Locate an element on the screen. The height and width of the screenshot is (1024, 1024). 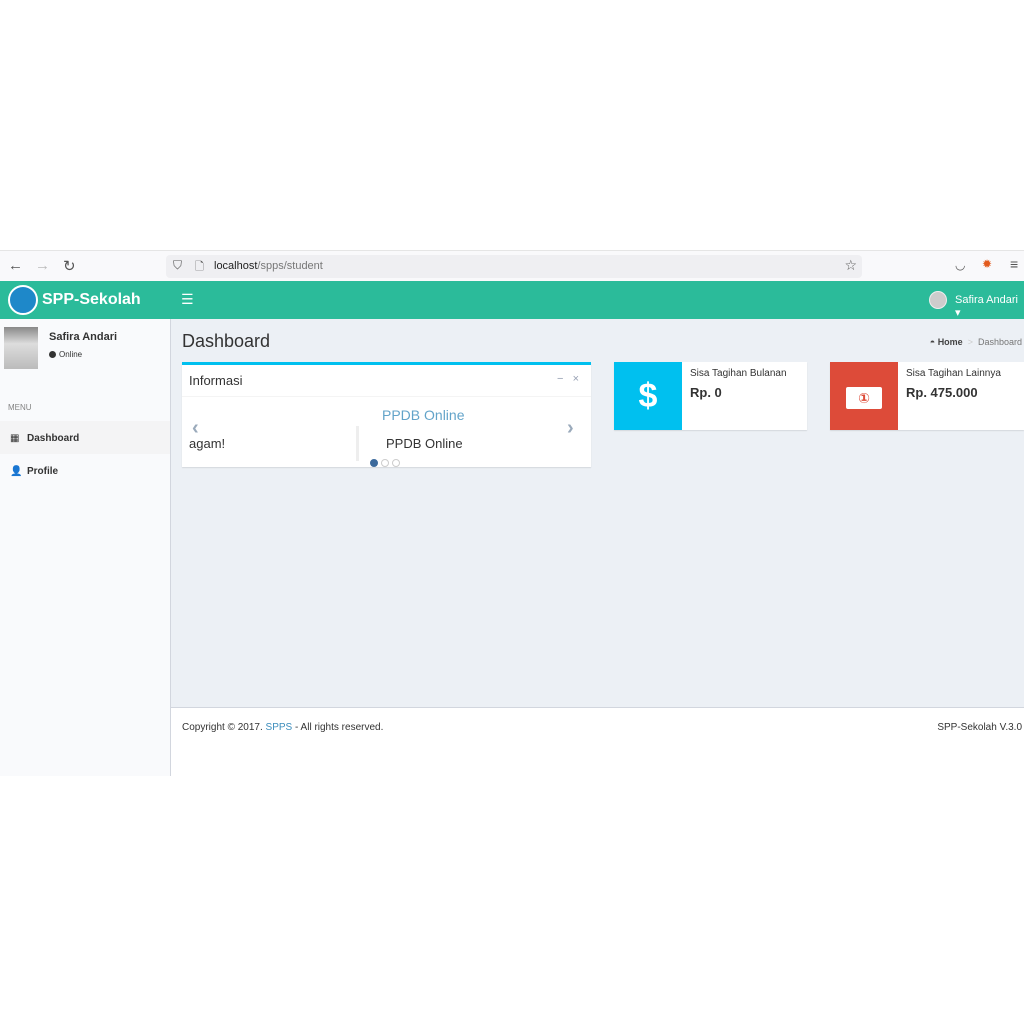
th-grid-icon: ▦ is located at coordinates (15, 438).